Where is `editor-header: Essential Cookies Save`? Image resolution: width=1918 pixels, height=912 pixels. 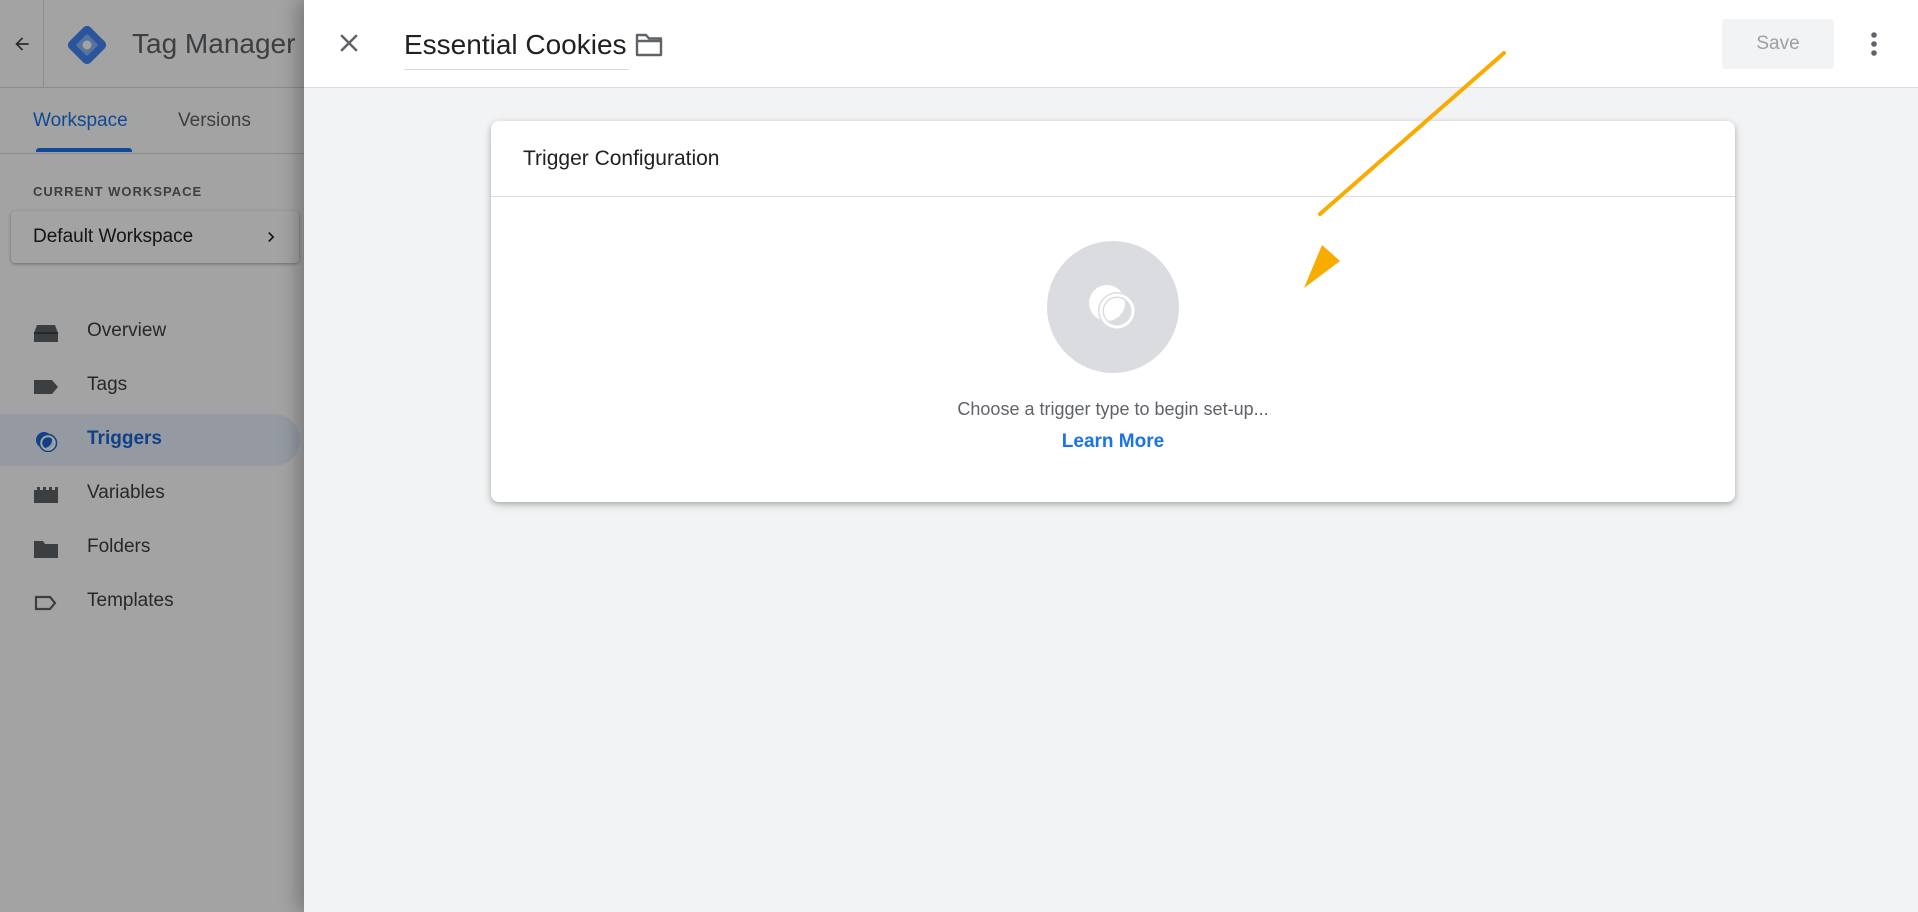 editor-header: Essential Cookies Save is located at coordinates (1111, 44).